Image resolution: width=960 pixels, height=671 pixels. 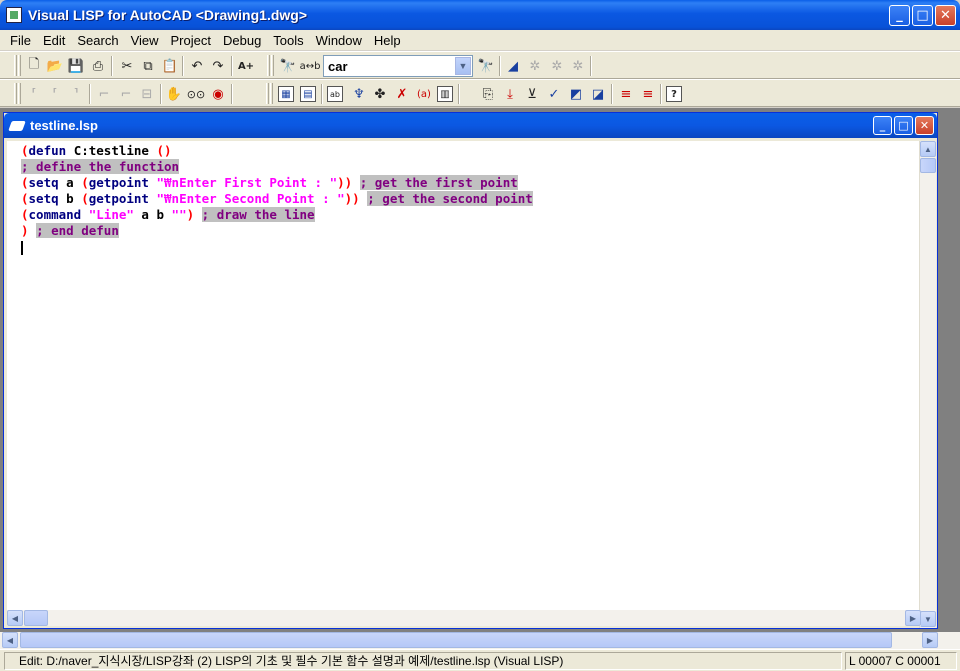 What do you see at coordinates (97, 40) in the screenshot?
I see `menu-search: Search` at bounding box center [97, 40].